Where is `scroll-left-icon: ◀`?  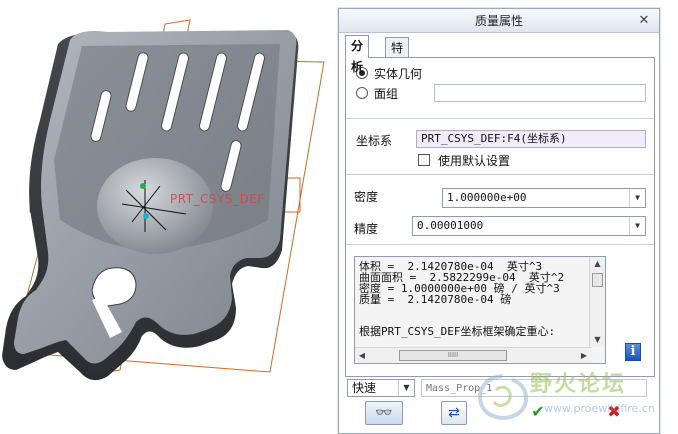
scroll-left-icon: ◀ is located at coordinates (362, 355).